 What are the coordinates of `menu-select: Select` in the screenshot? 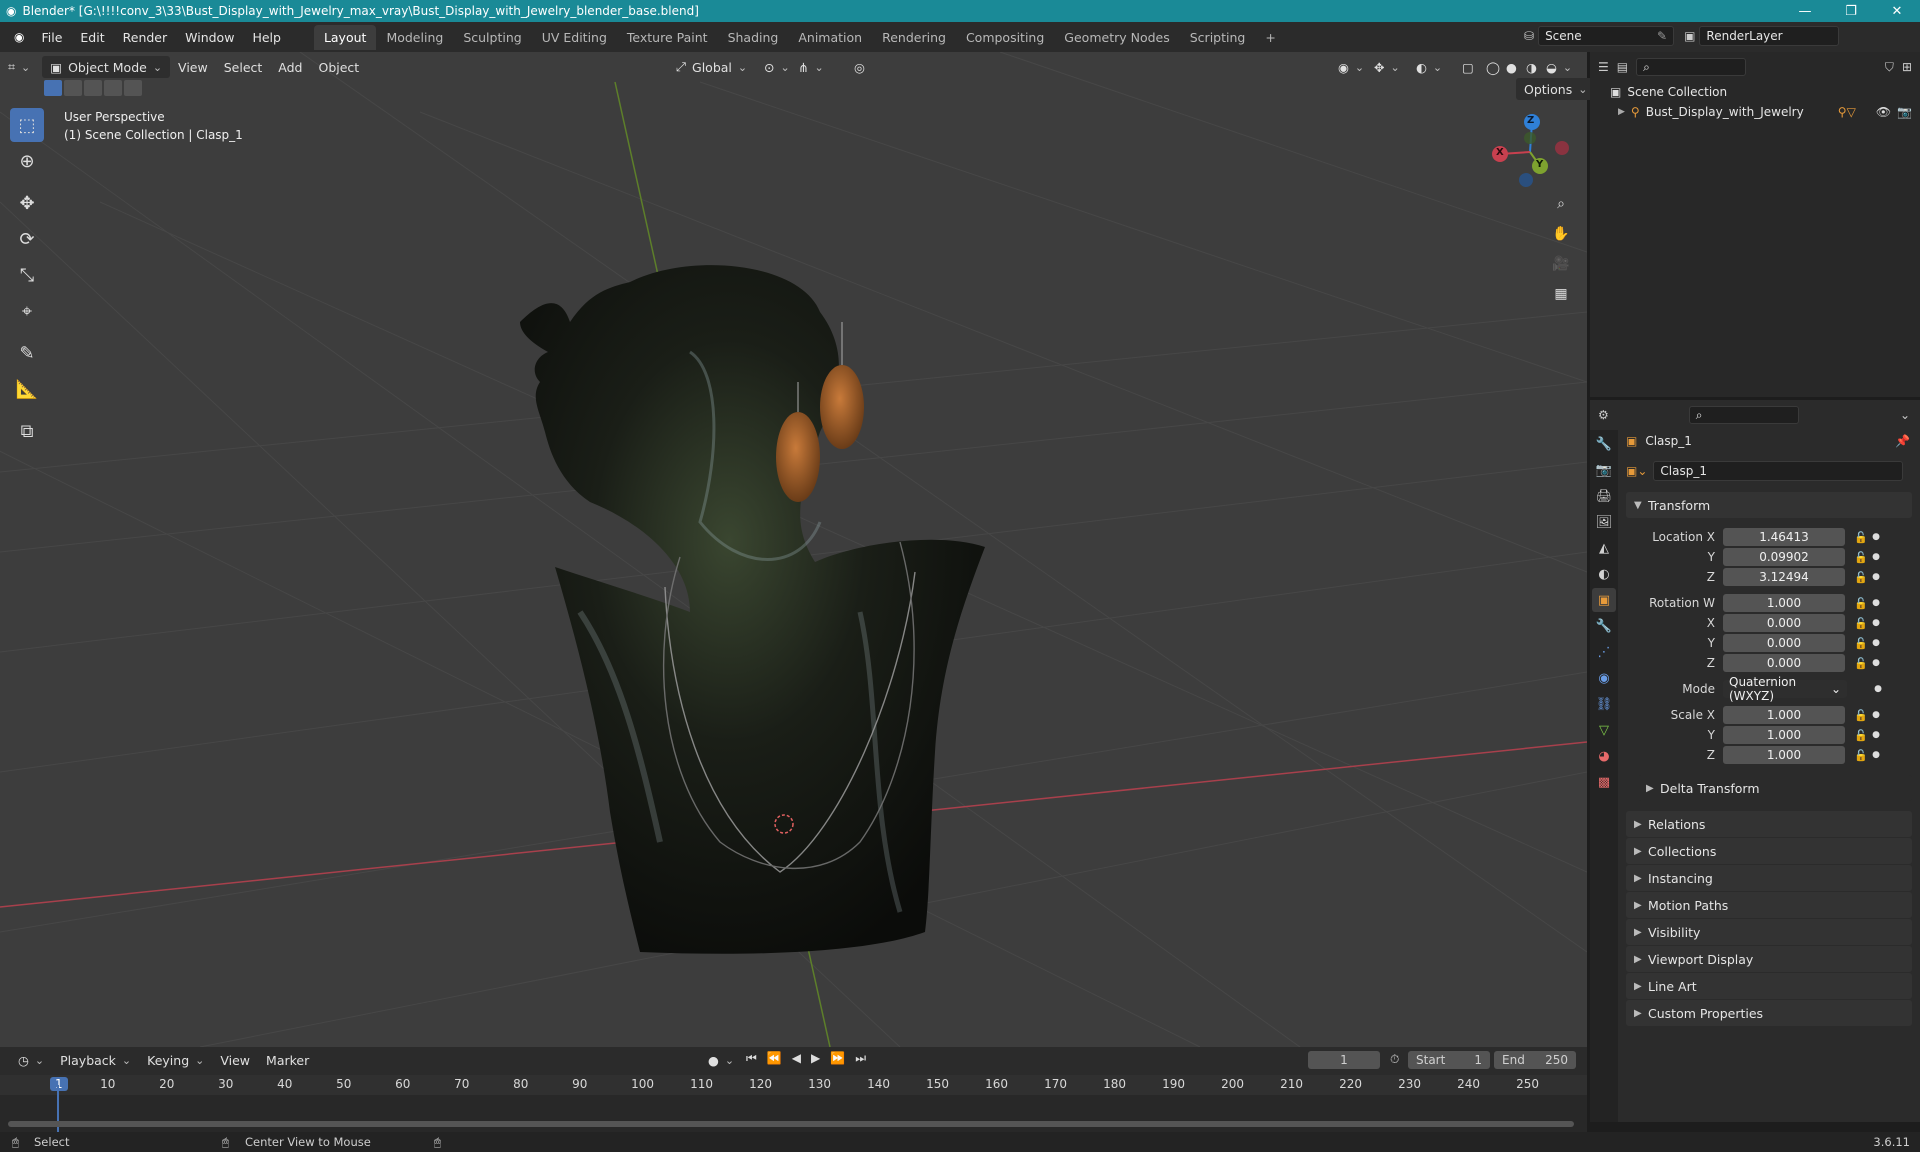 It's located at (243, 67).